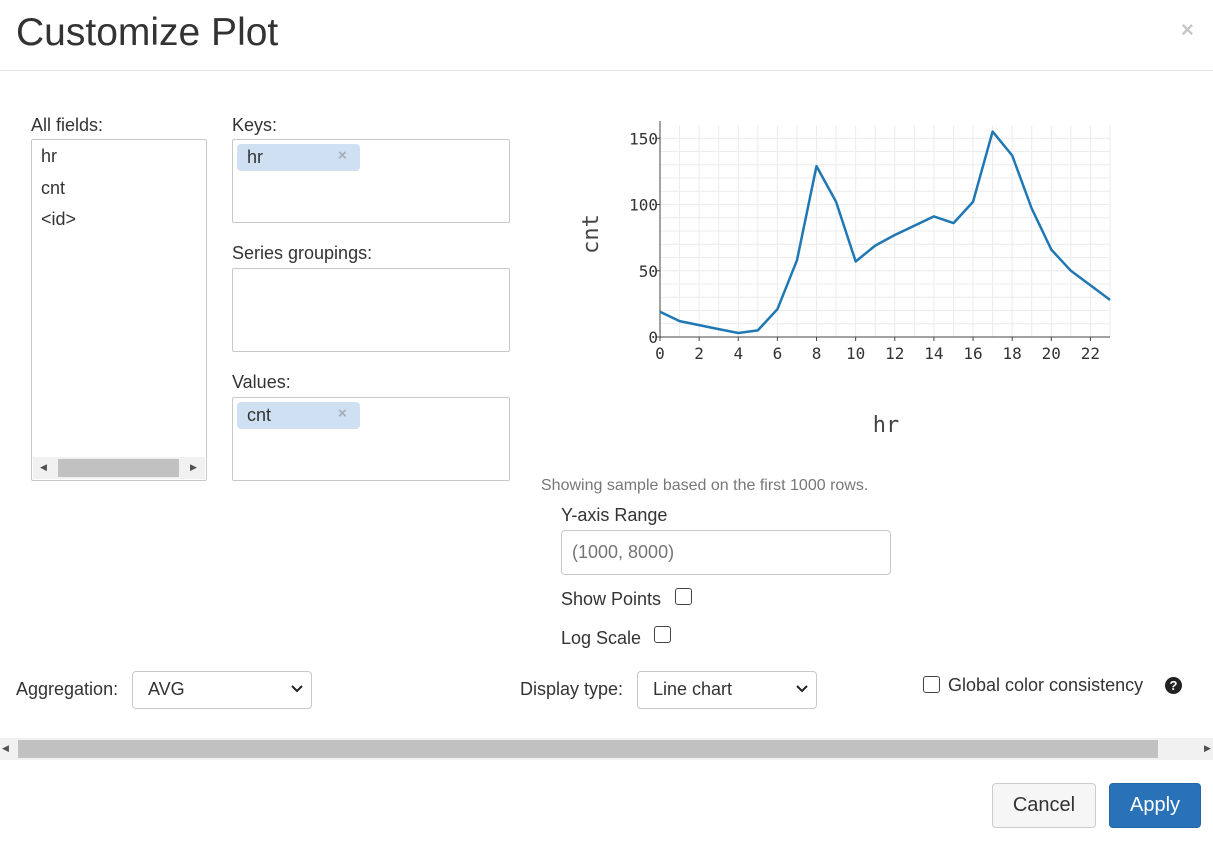  Describe the element at coordinates (606, 70) in the screenshot. I see `header-divider` at that location.